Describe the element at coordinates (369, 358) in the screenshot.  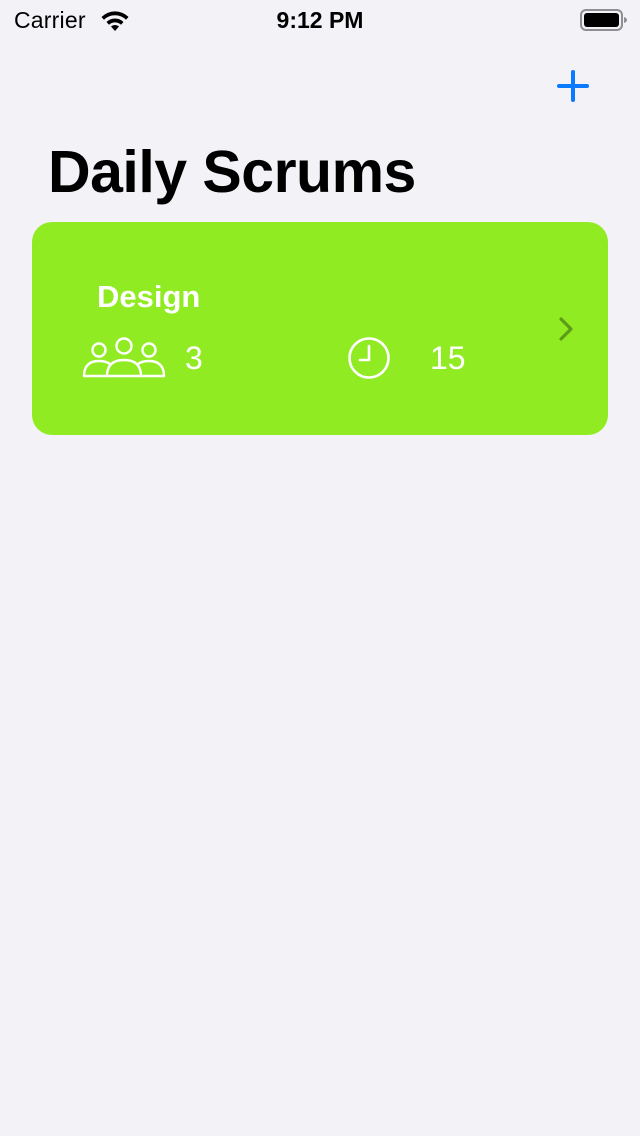
I see `clock-icon` at that location.